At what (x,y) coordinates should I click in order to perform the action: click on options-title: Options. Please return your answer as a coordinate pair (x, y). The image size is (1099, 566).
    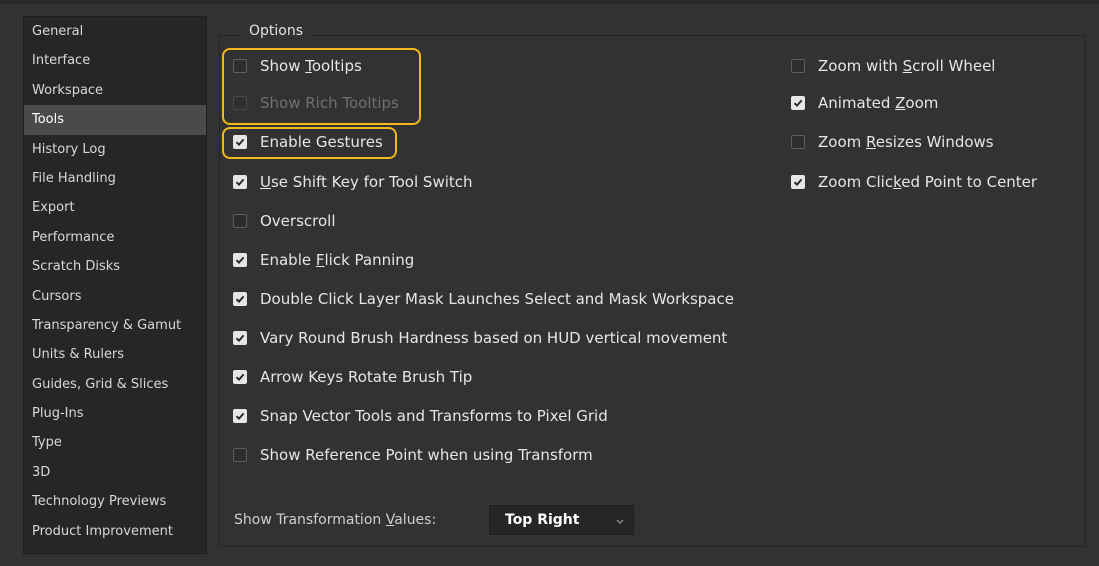
    Looking at the image, I should click on (276, 31).